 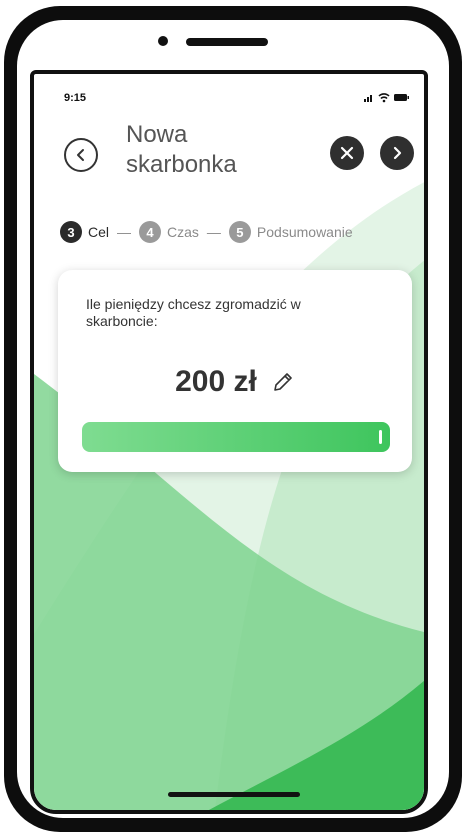 I want to click on next-button, so click(x=397, y=153).